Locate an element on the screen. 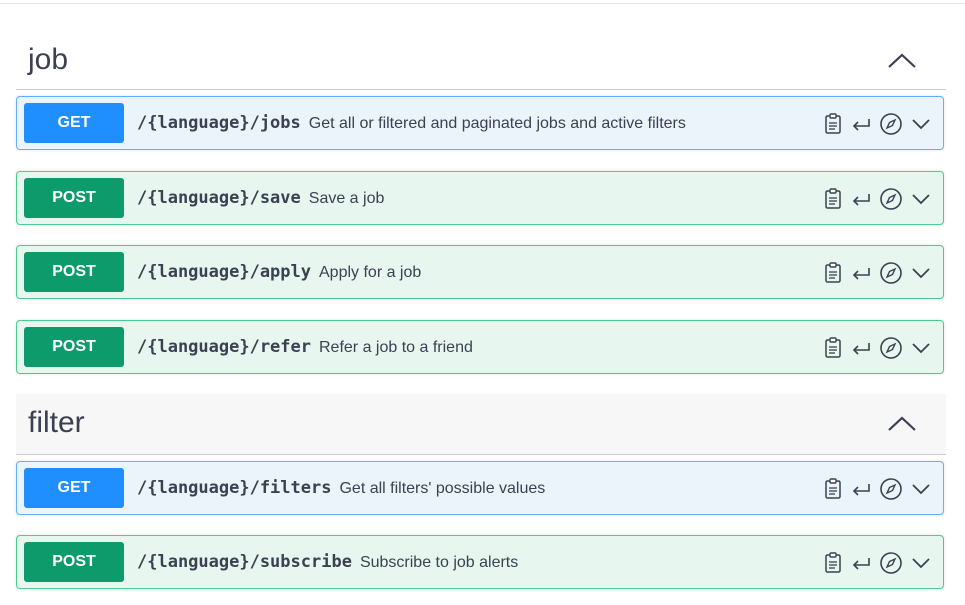 The image size is (965, 605). path-text: /{language}/subscribe is located at coordinates (244, 562).